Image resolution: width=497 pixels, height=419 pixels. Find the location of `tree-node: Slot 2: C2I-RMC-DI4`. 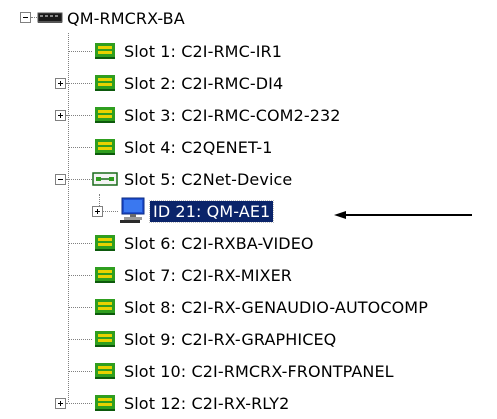

tree-node: Slot 2: C2I-RMC-DI4 is located at coordinates (203, 83).